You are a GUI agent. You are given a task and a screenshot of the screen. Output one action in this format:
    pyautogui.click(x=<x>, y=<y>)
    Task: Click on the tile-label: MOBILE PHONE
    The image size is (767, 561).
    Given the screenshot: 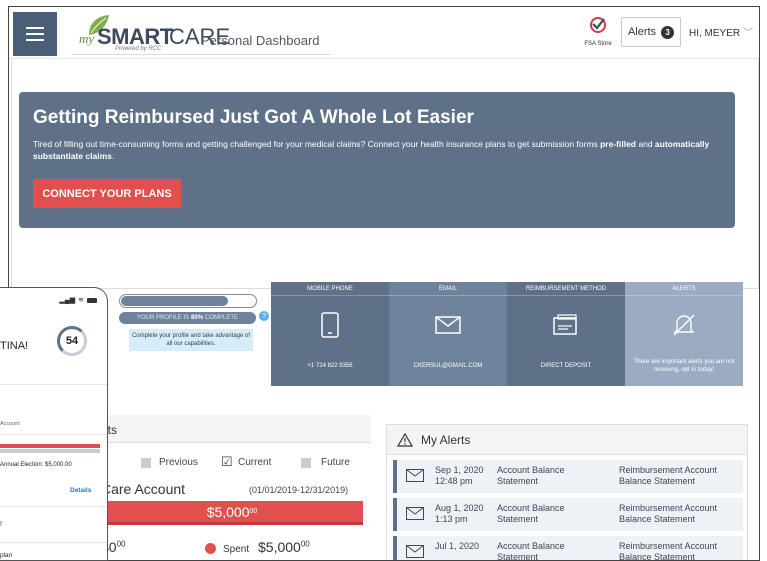 What is the action you would take?
    pyautogui.click(x=330, y=289)
    